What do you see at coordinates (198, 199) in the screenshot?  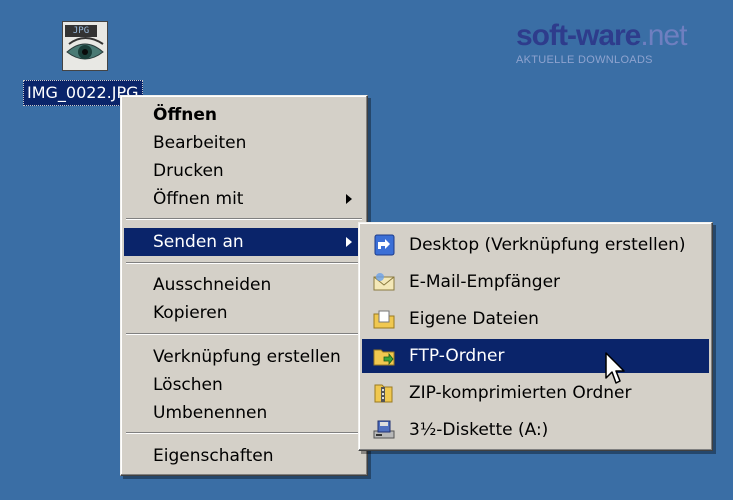 I see `menu-item-label: Öffnen mit` at bounding box center [198, 199].